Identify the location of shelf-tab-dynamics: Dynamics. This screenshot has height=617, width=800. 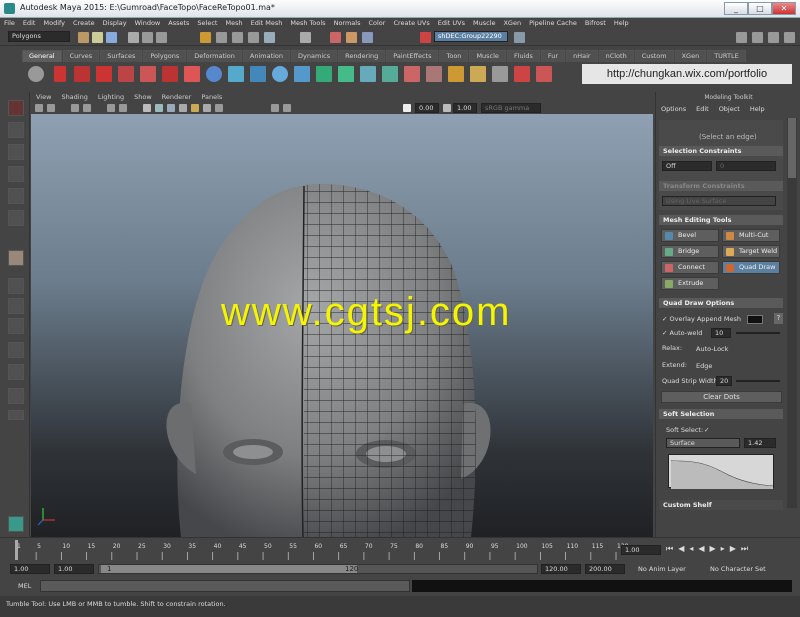
(314, 56).